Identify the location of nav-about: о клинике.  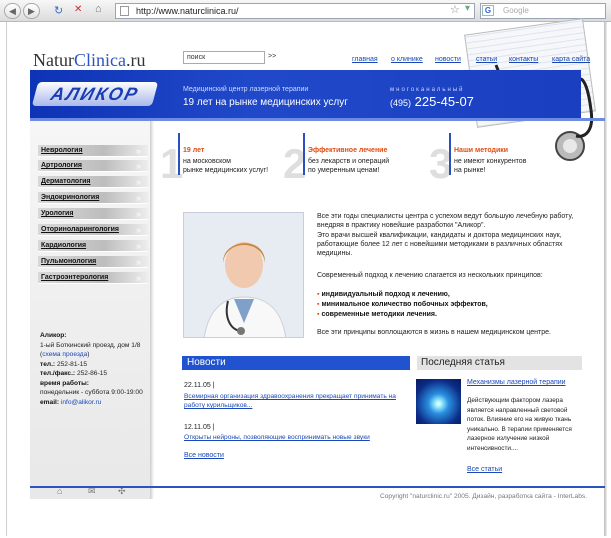
(407, 59).